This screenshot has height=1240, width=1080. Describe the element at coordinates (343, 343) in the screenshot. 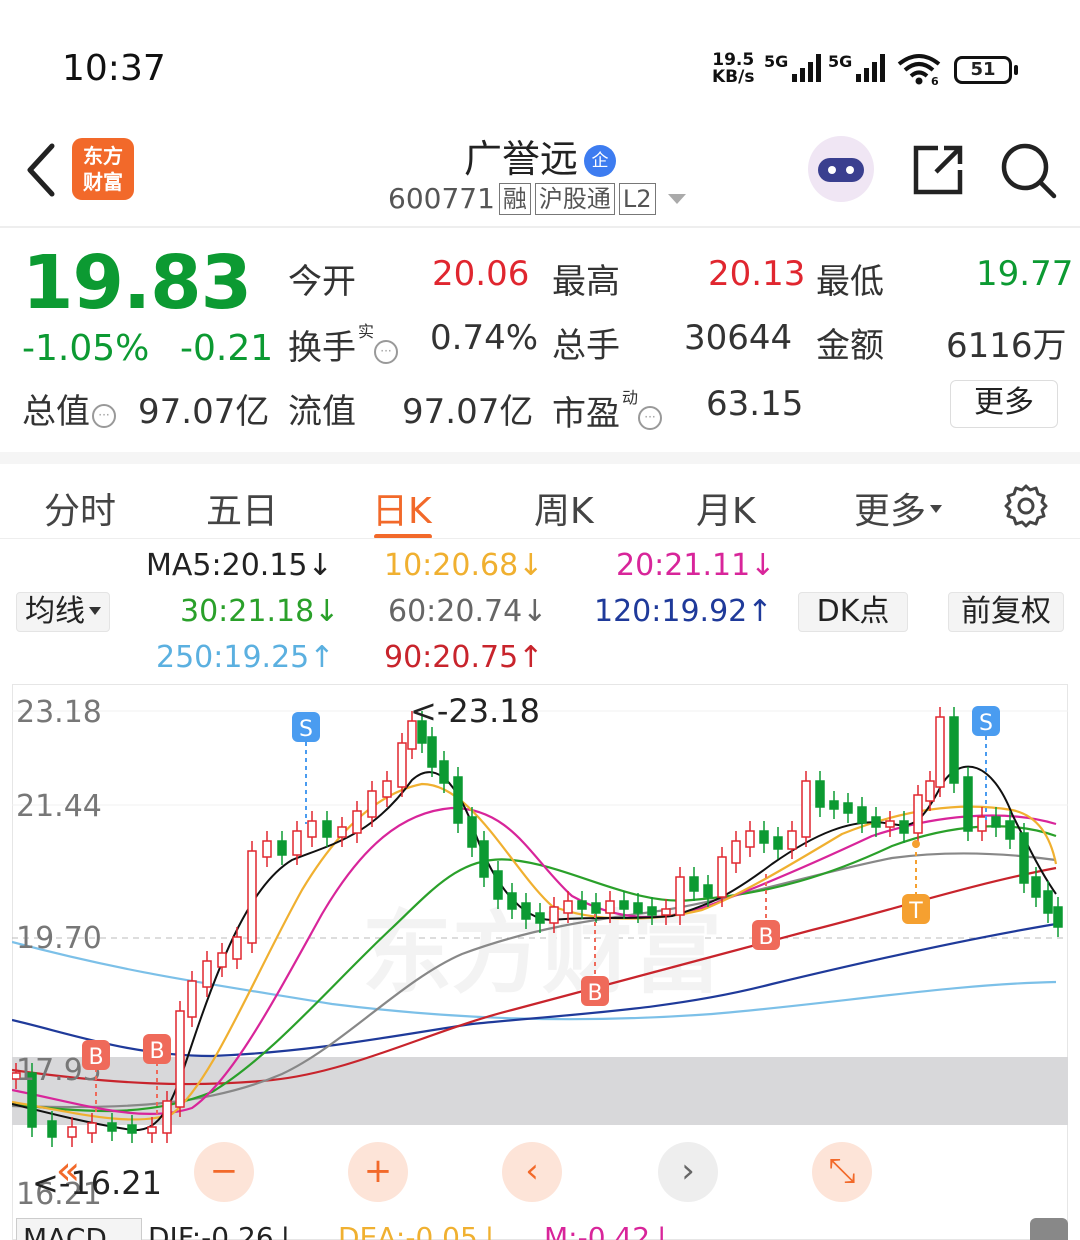

I see `turnover-label: 换手 实···` at that location.